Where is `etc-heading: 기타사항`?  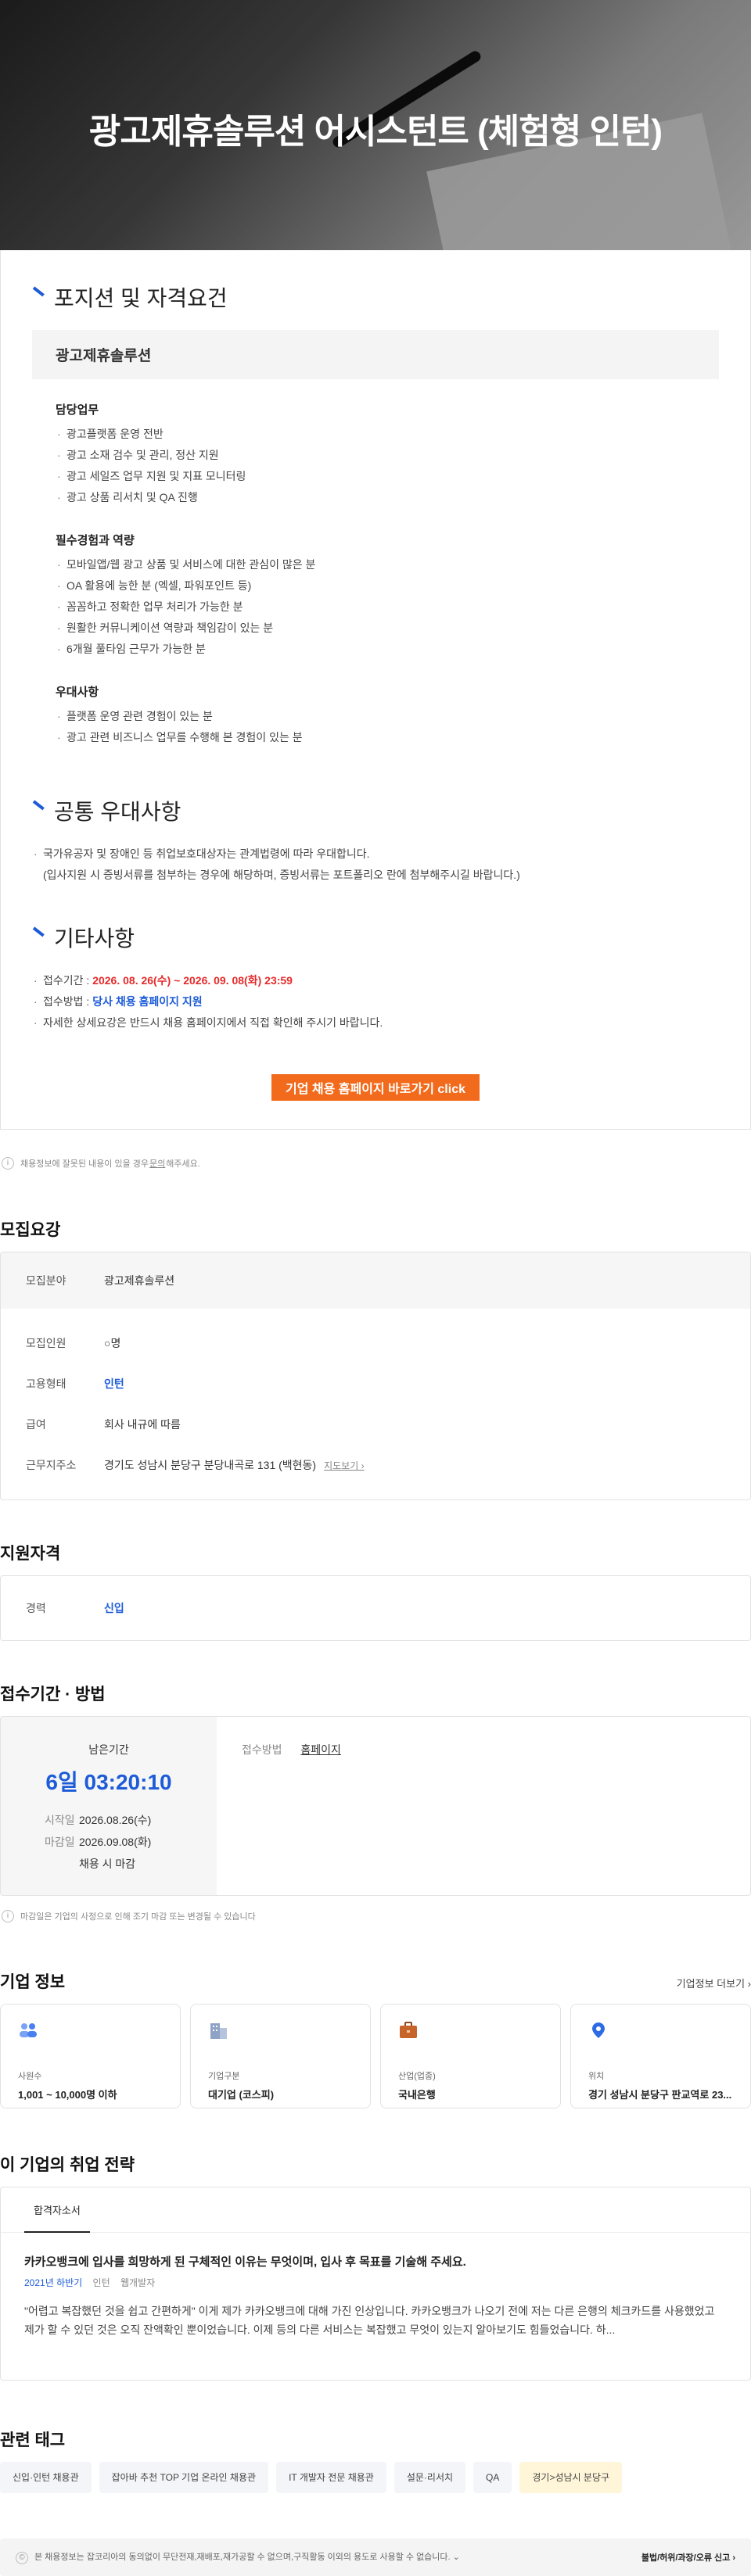 etc-heading: 기타사항 is located at coordinates (375, 938).